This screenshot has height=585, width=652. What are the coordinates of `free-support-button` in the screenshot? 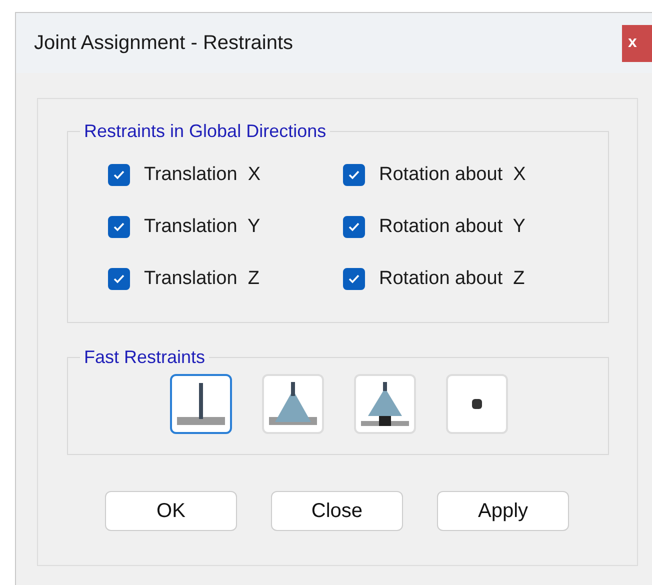 It's located at (477, 404).